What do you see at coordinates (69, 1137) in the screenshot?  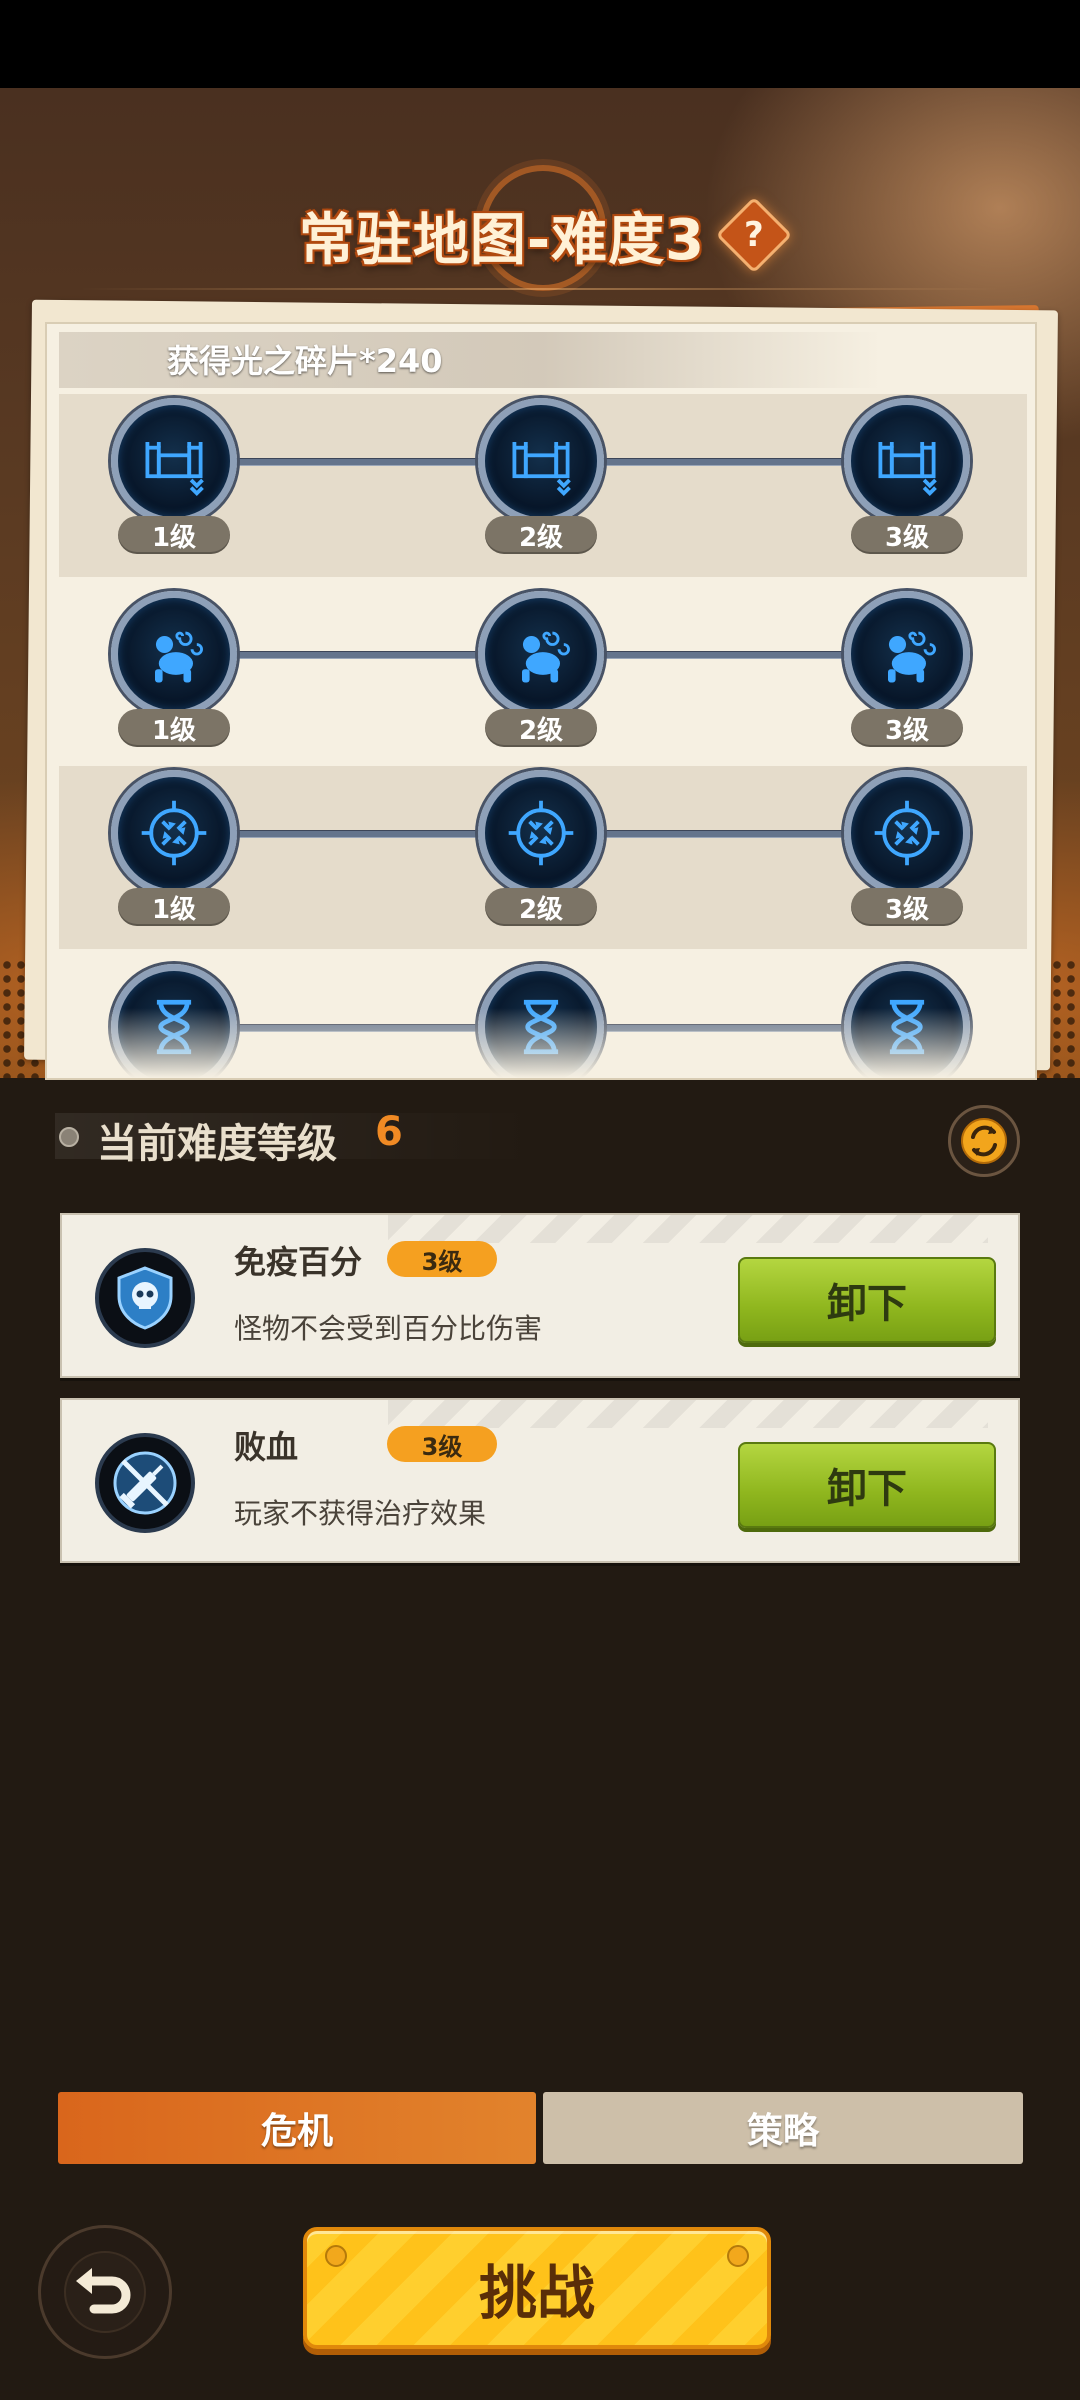 I see `bullet-icon` at bounding box center [69, 1137].